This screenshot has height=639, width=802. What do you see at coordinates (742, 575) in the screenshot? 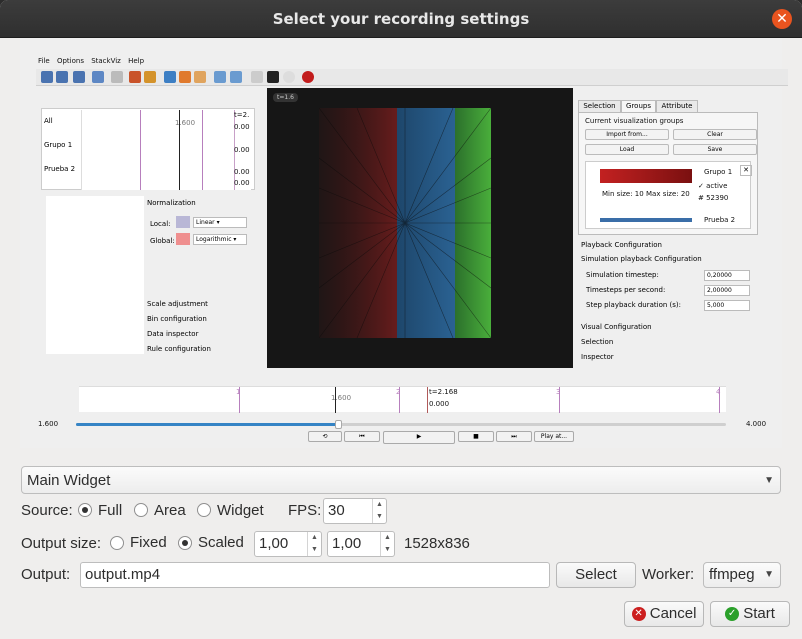
I see `worker-select: ffmpeg ▼` at bounding box center [742, 575].